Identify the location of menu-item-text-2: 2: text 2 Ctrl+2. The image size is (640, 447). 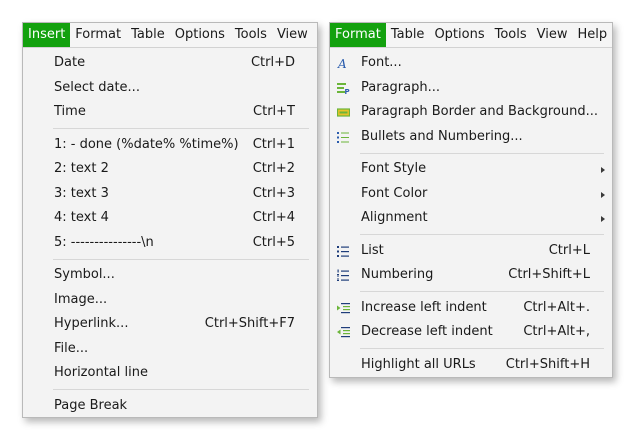
(170, 169).